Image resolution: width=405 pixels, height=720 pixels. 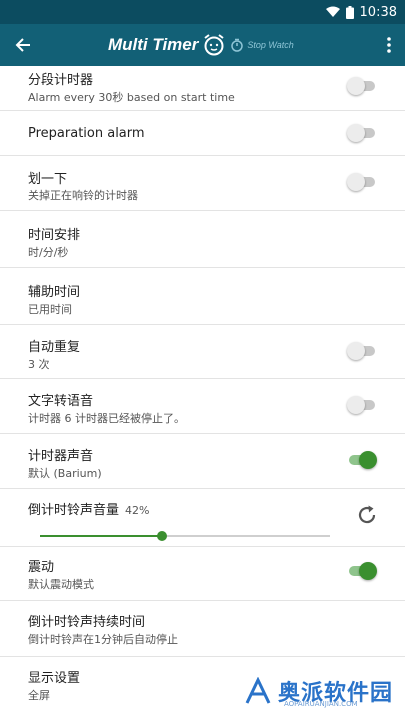 What do you see at coordinates (362, 571) in the screenshot?
I see `vibration-toggle` at bounding box center [362, 571].